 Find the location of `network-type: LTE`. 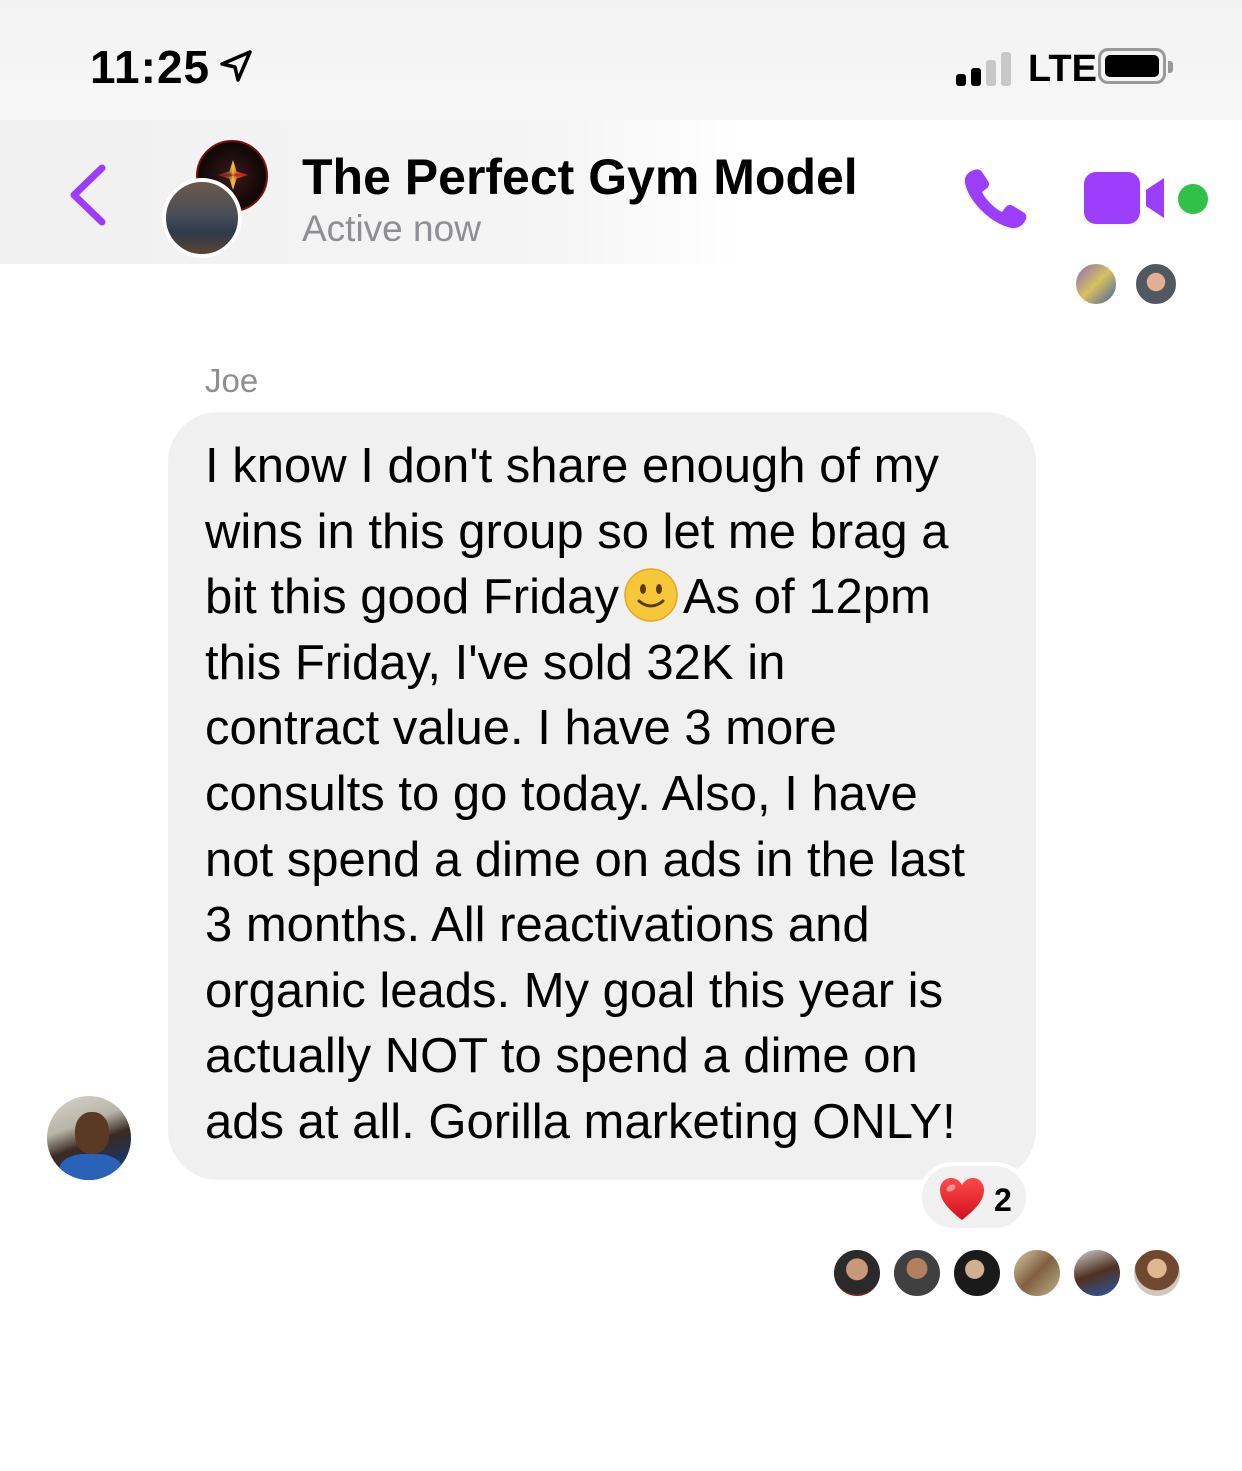

network-type: LTE is located at coordinates (1062, 69).